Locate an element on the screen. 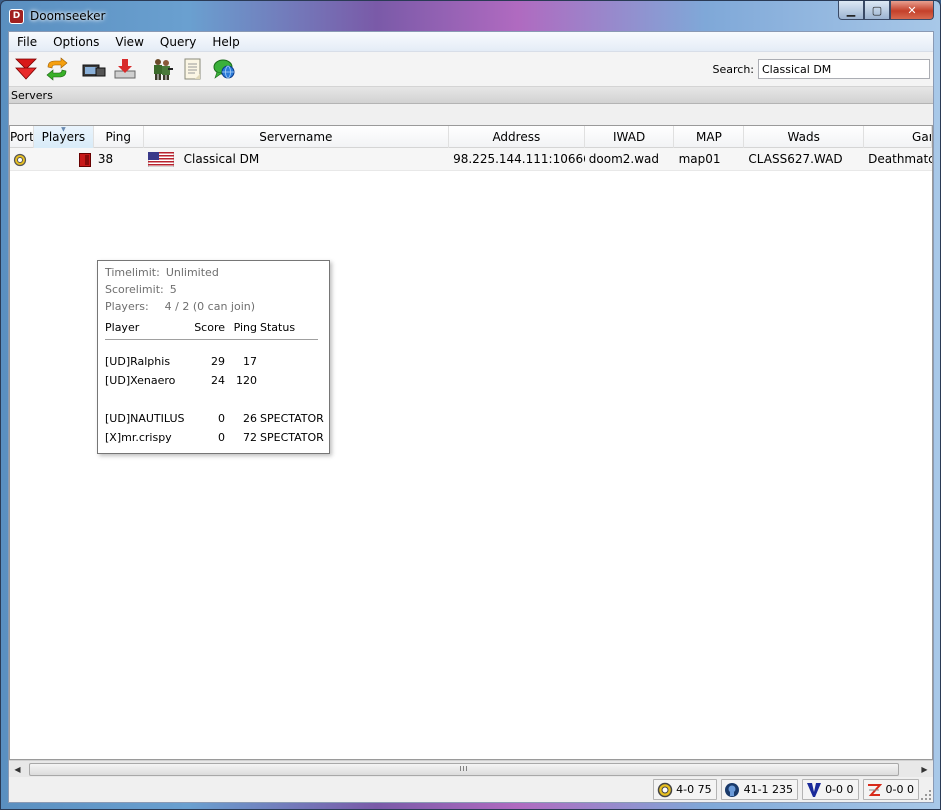 This screenshot has width=941, height=810. irc-button is located at coordinates (224, 69).